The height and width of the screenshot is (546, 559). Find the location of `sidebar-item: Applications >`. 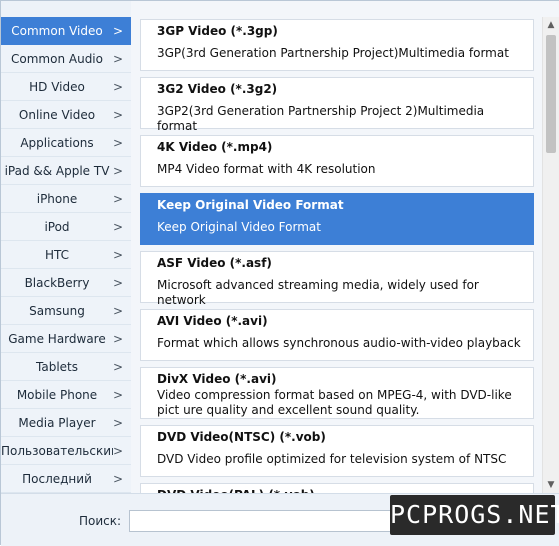

sidebar-item: Applications > is located at coordinates (66, 143).